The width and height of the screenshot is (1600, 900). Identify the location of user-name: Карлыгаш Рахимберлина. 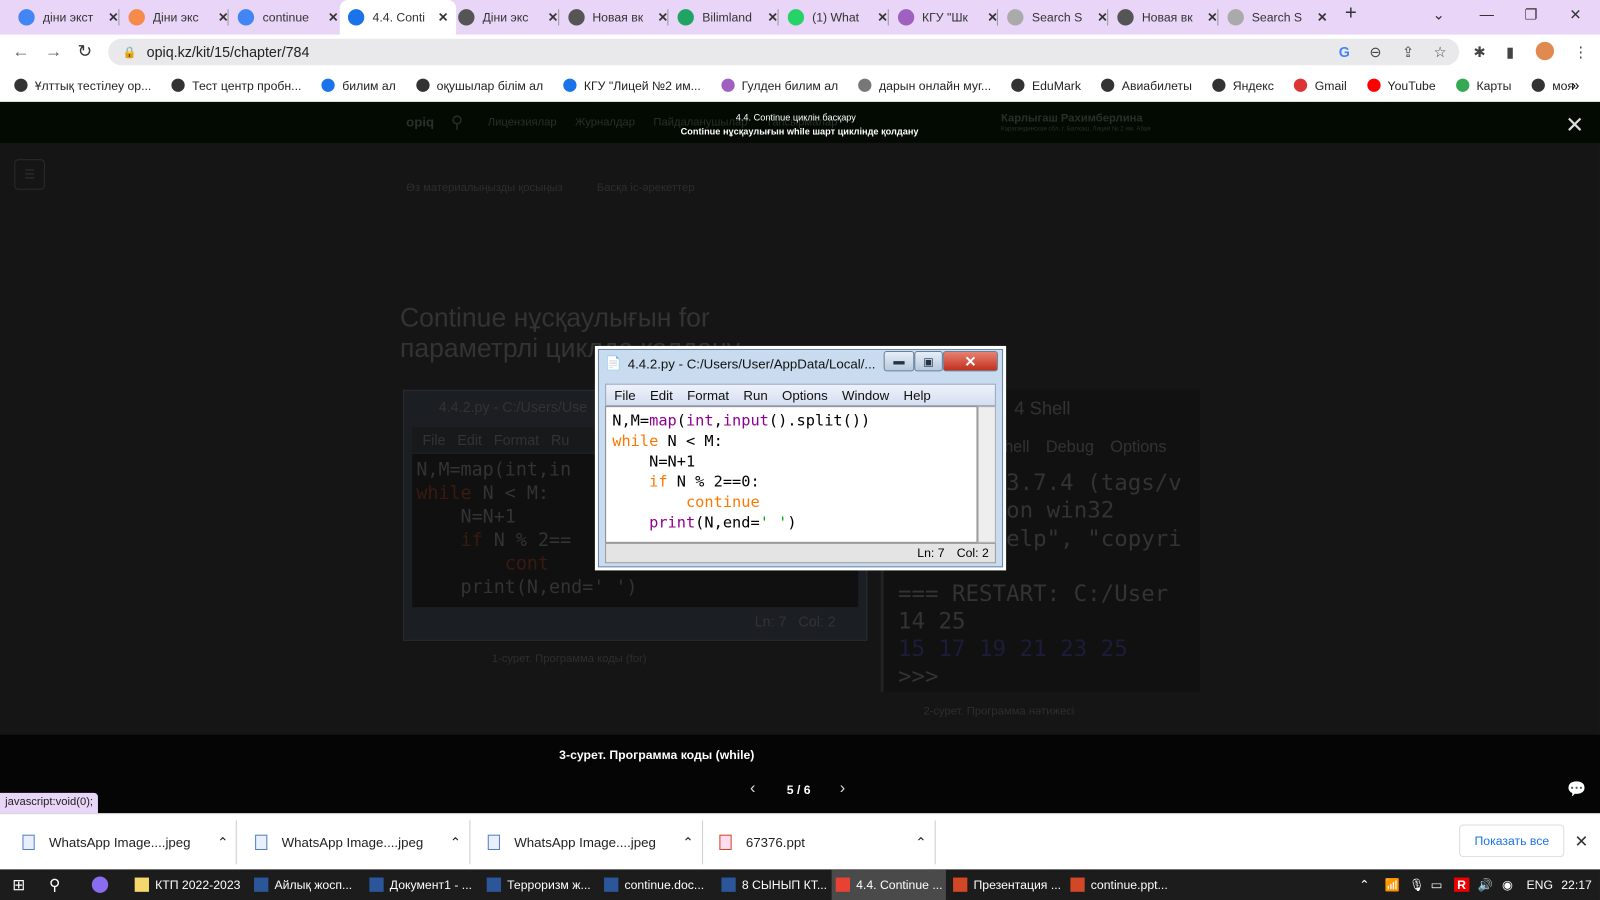
(1072, 118).